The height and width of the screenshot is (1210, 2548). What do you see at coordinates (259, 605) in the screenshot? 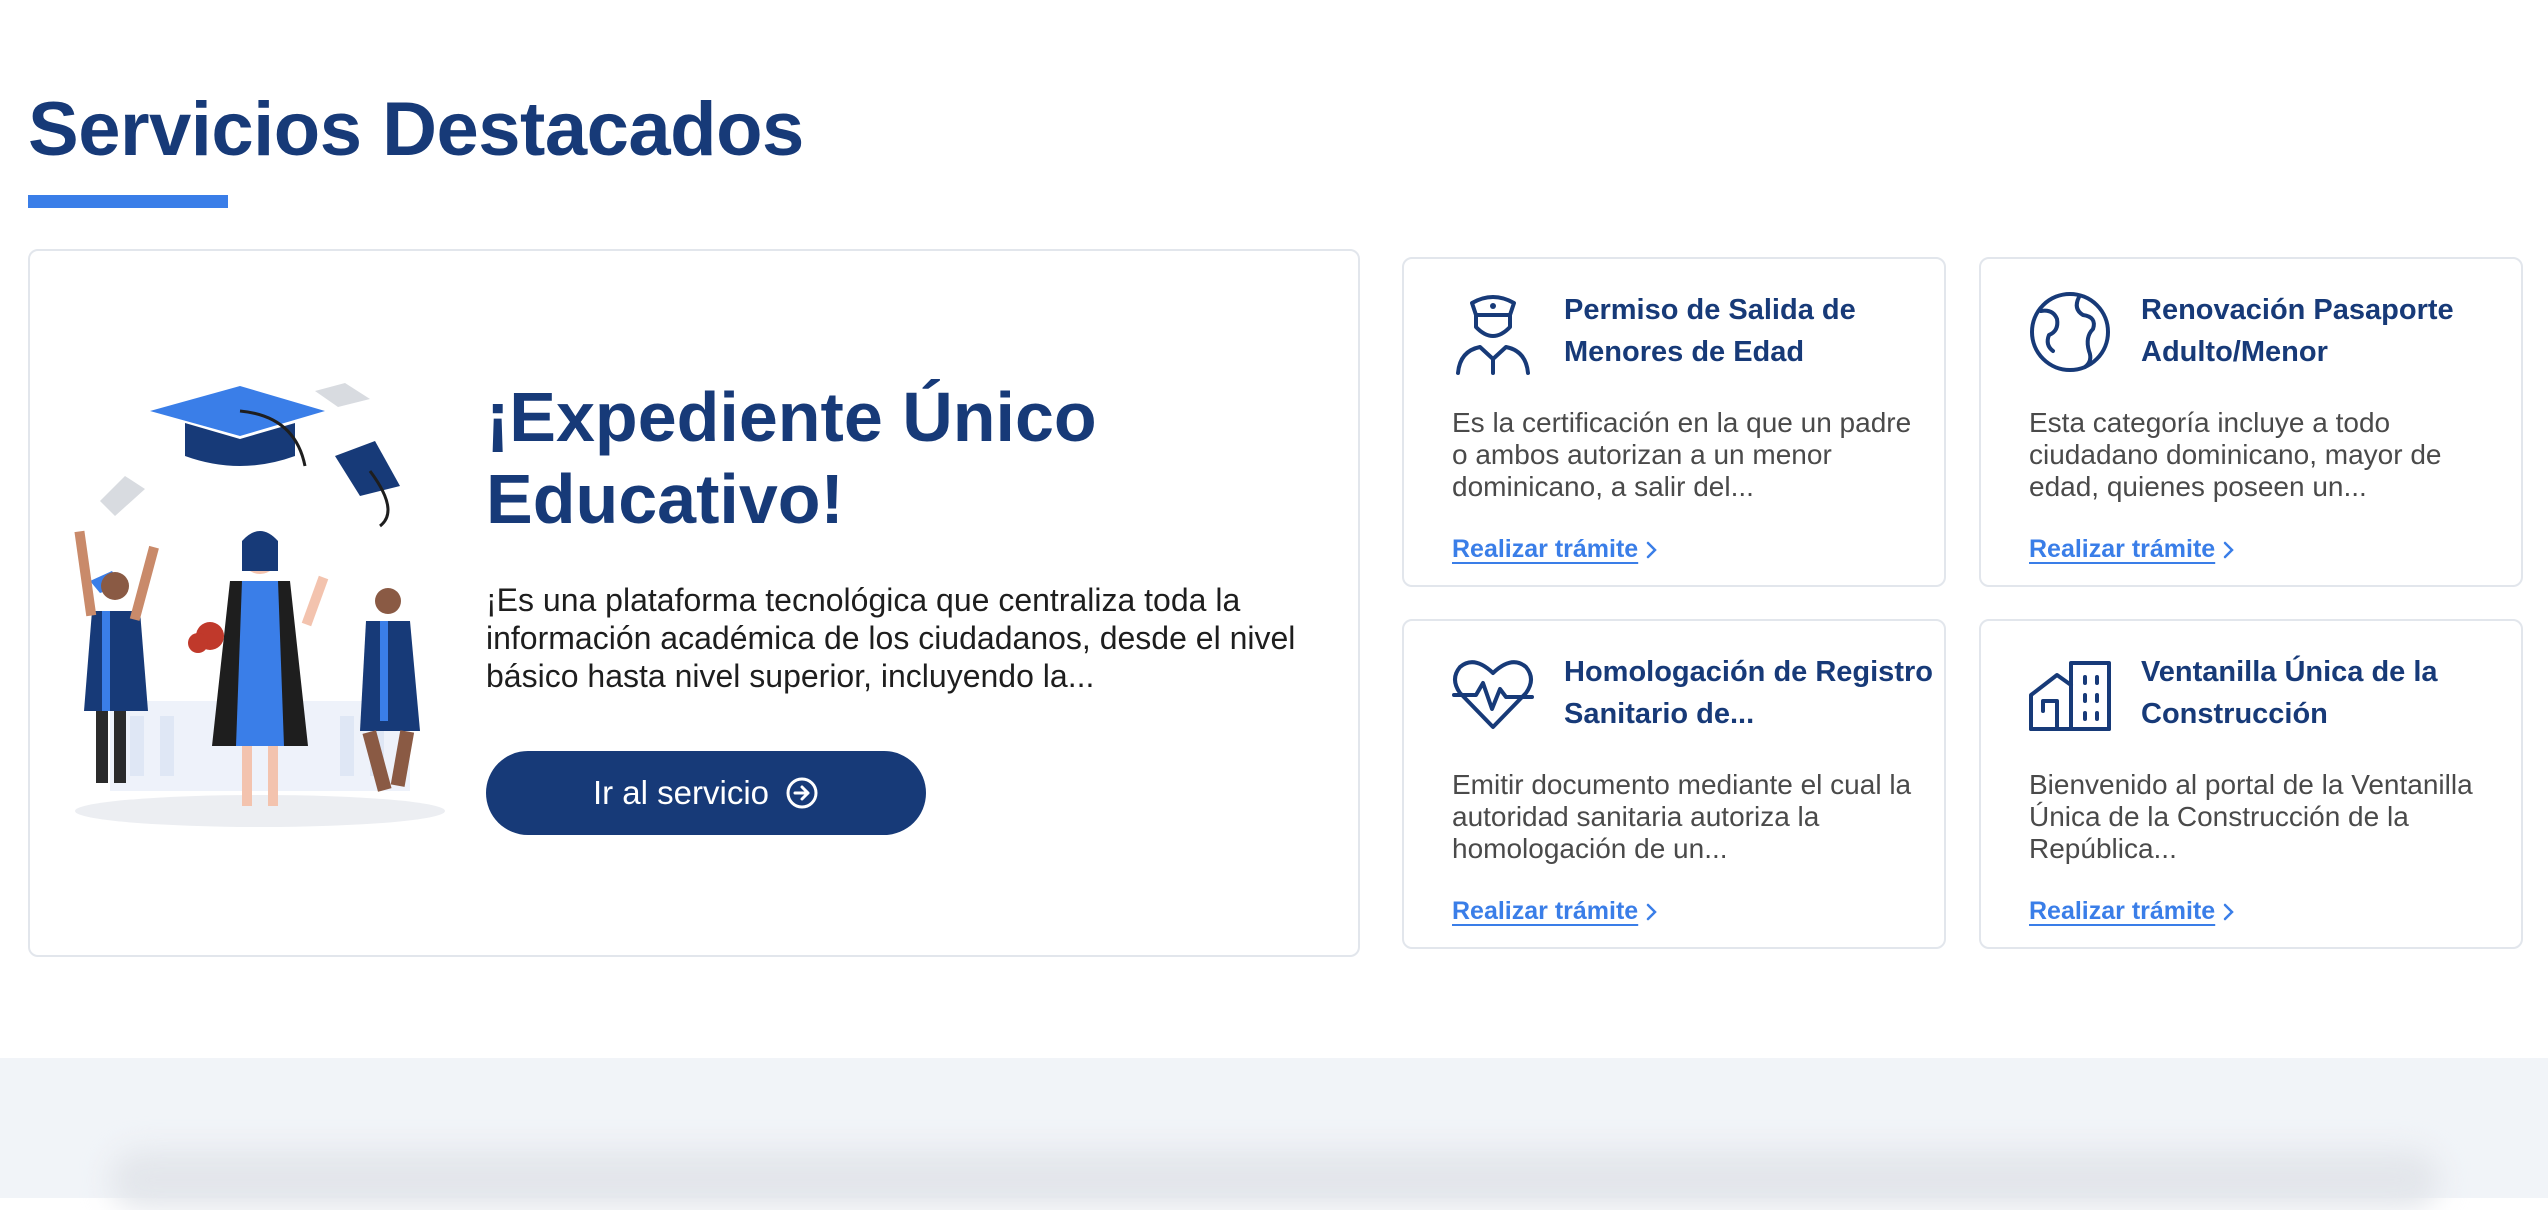
I see `graduation-illustration` at bounding box center [259, 605].